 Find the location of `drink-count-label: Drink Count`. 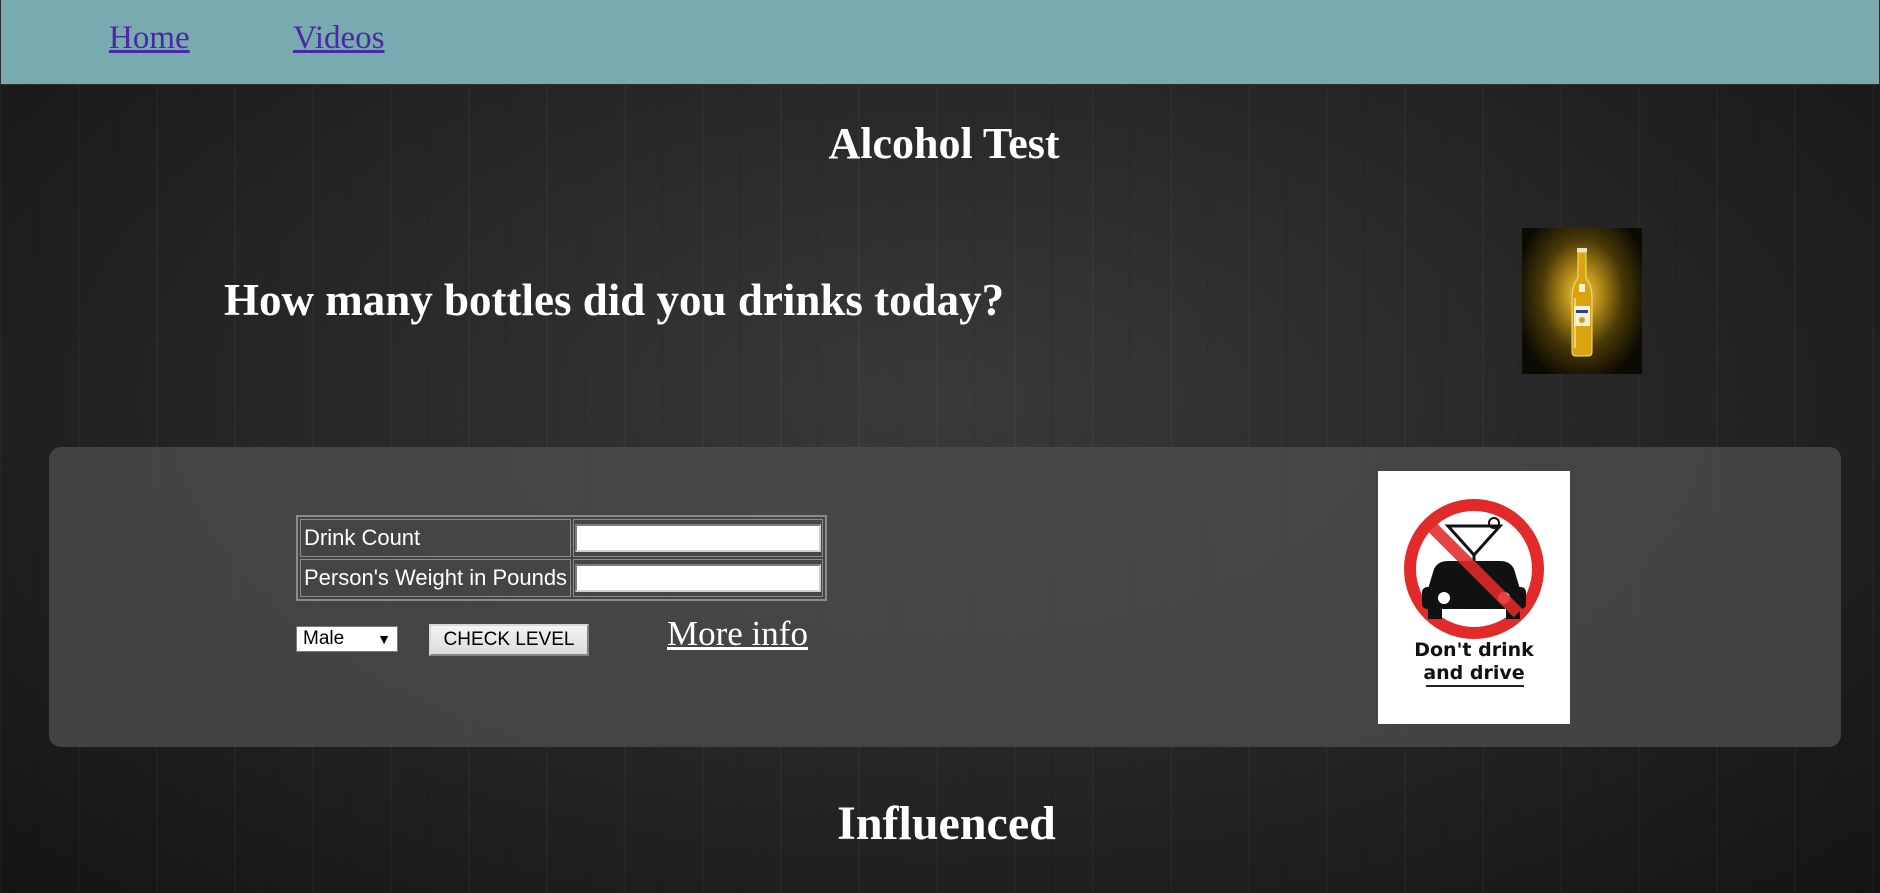

drink-count-label: Drink Count is located at coordinates (436, 538).